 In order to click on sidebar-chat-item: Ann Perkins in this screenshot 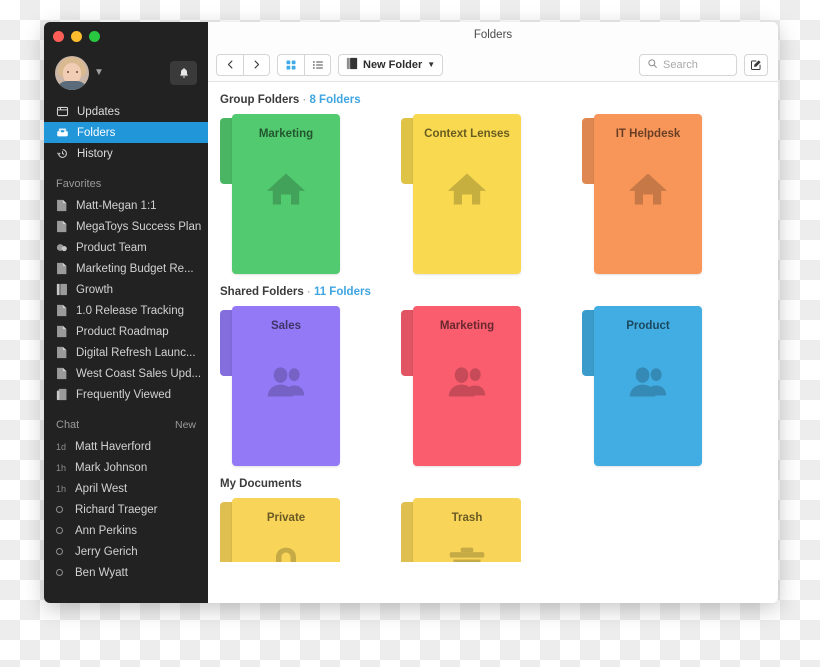, I will do `click(126, 530)`.